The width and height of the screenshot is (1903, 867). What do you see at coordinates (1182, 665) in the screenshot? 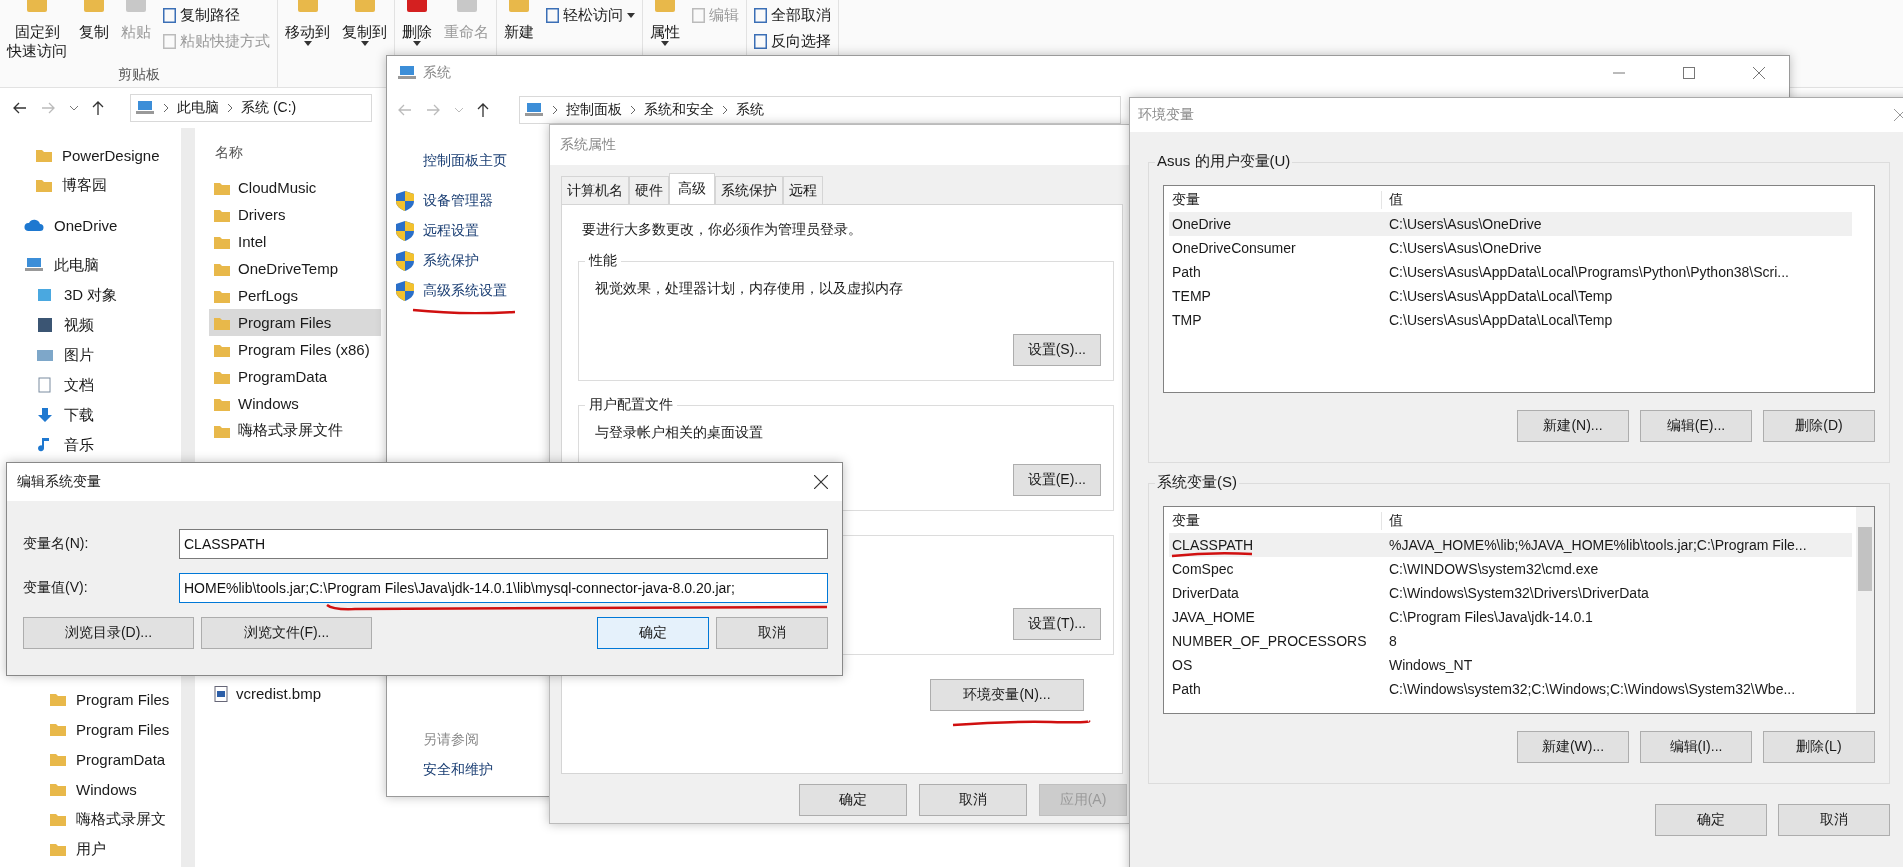
I see `table-cell-text: OS` at bounding box center [1182, 665].